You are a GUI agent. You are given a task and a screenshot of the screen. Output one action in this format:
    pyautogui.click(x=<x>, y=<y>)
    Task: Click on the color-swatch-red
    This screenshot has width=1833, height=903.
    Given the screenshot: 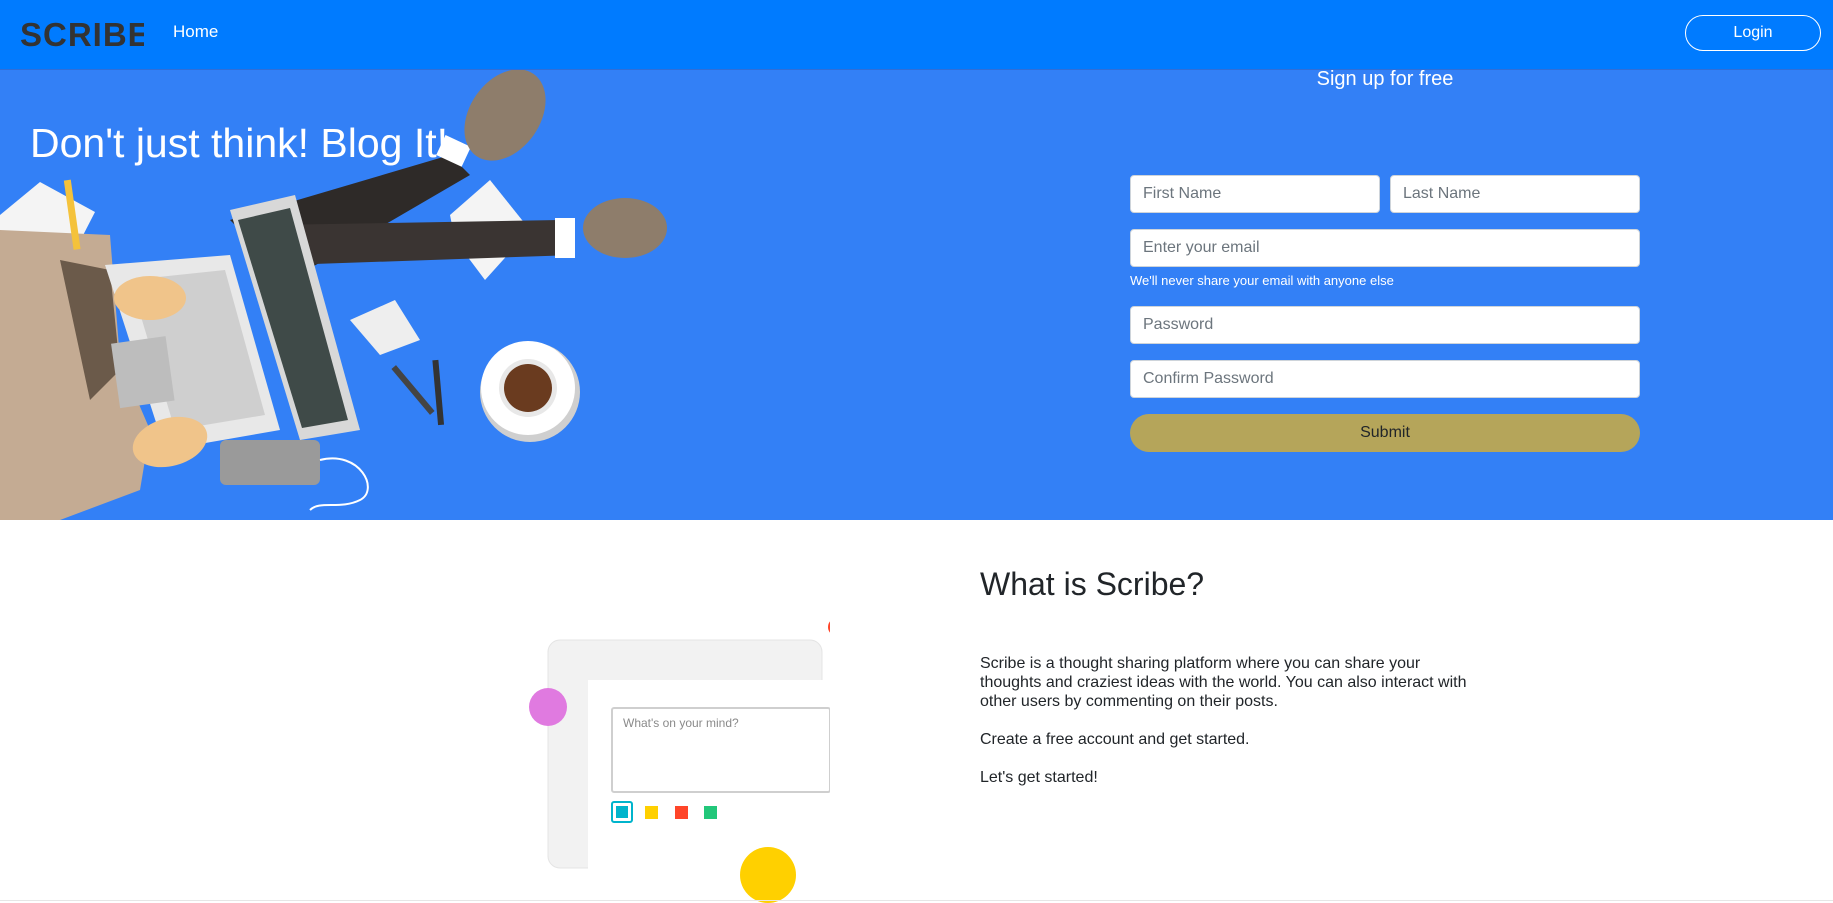 What is the action you would take?
    pyautogui.click(x=681, y=812)
    